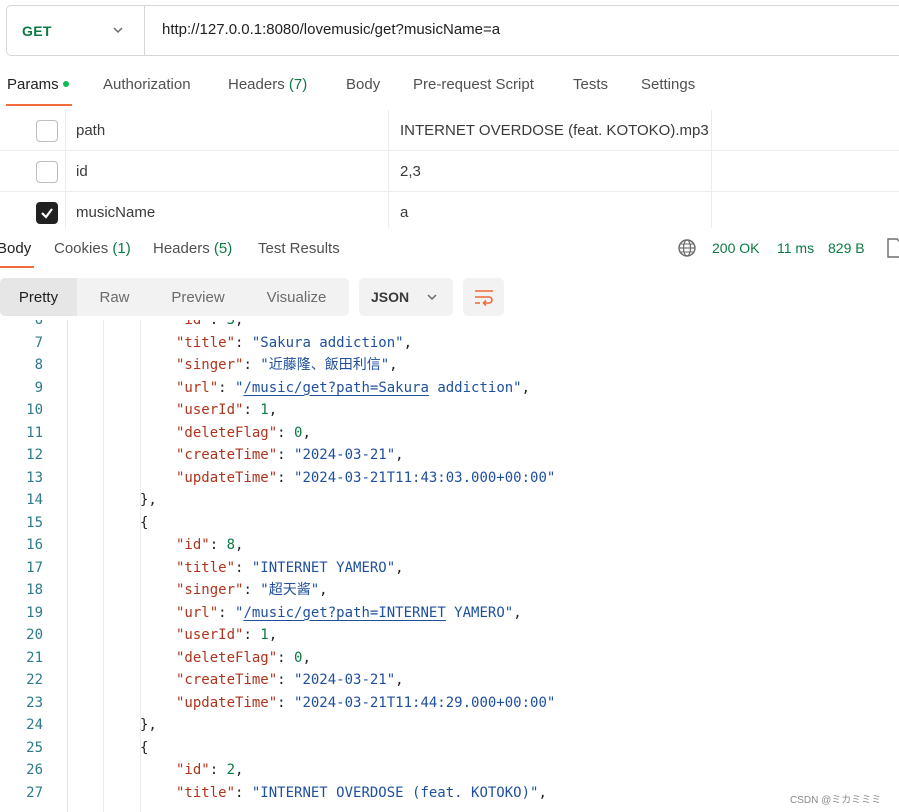  What do you see at coordinates (198, 297) in the screenshot?
I see `view-preview-button: Preview` at bounding box center [198, 297].